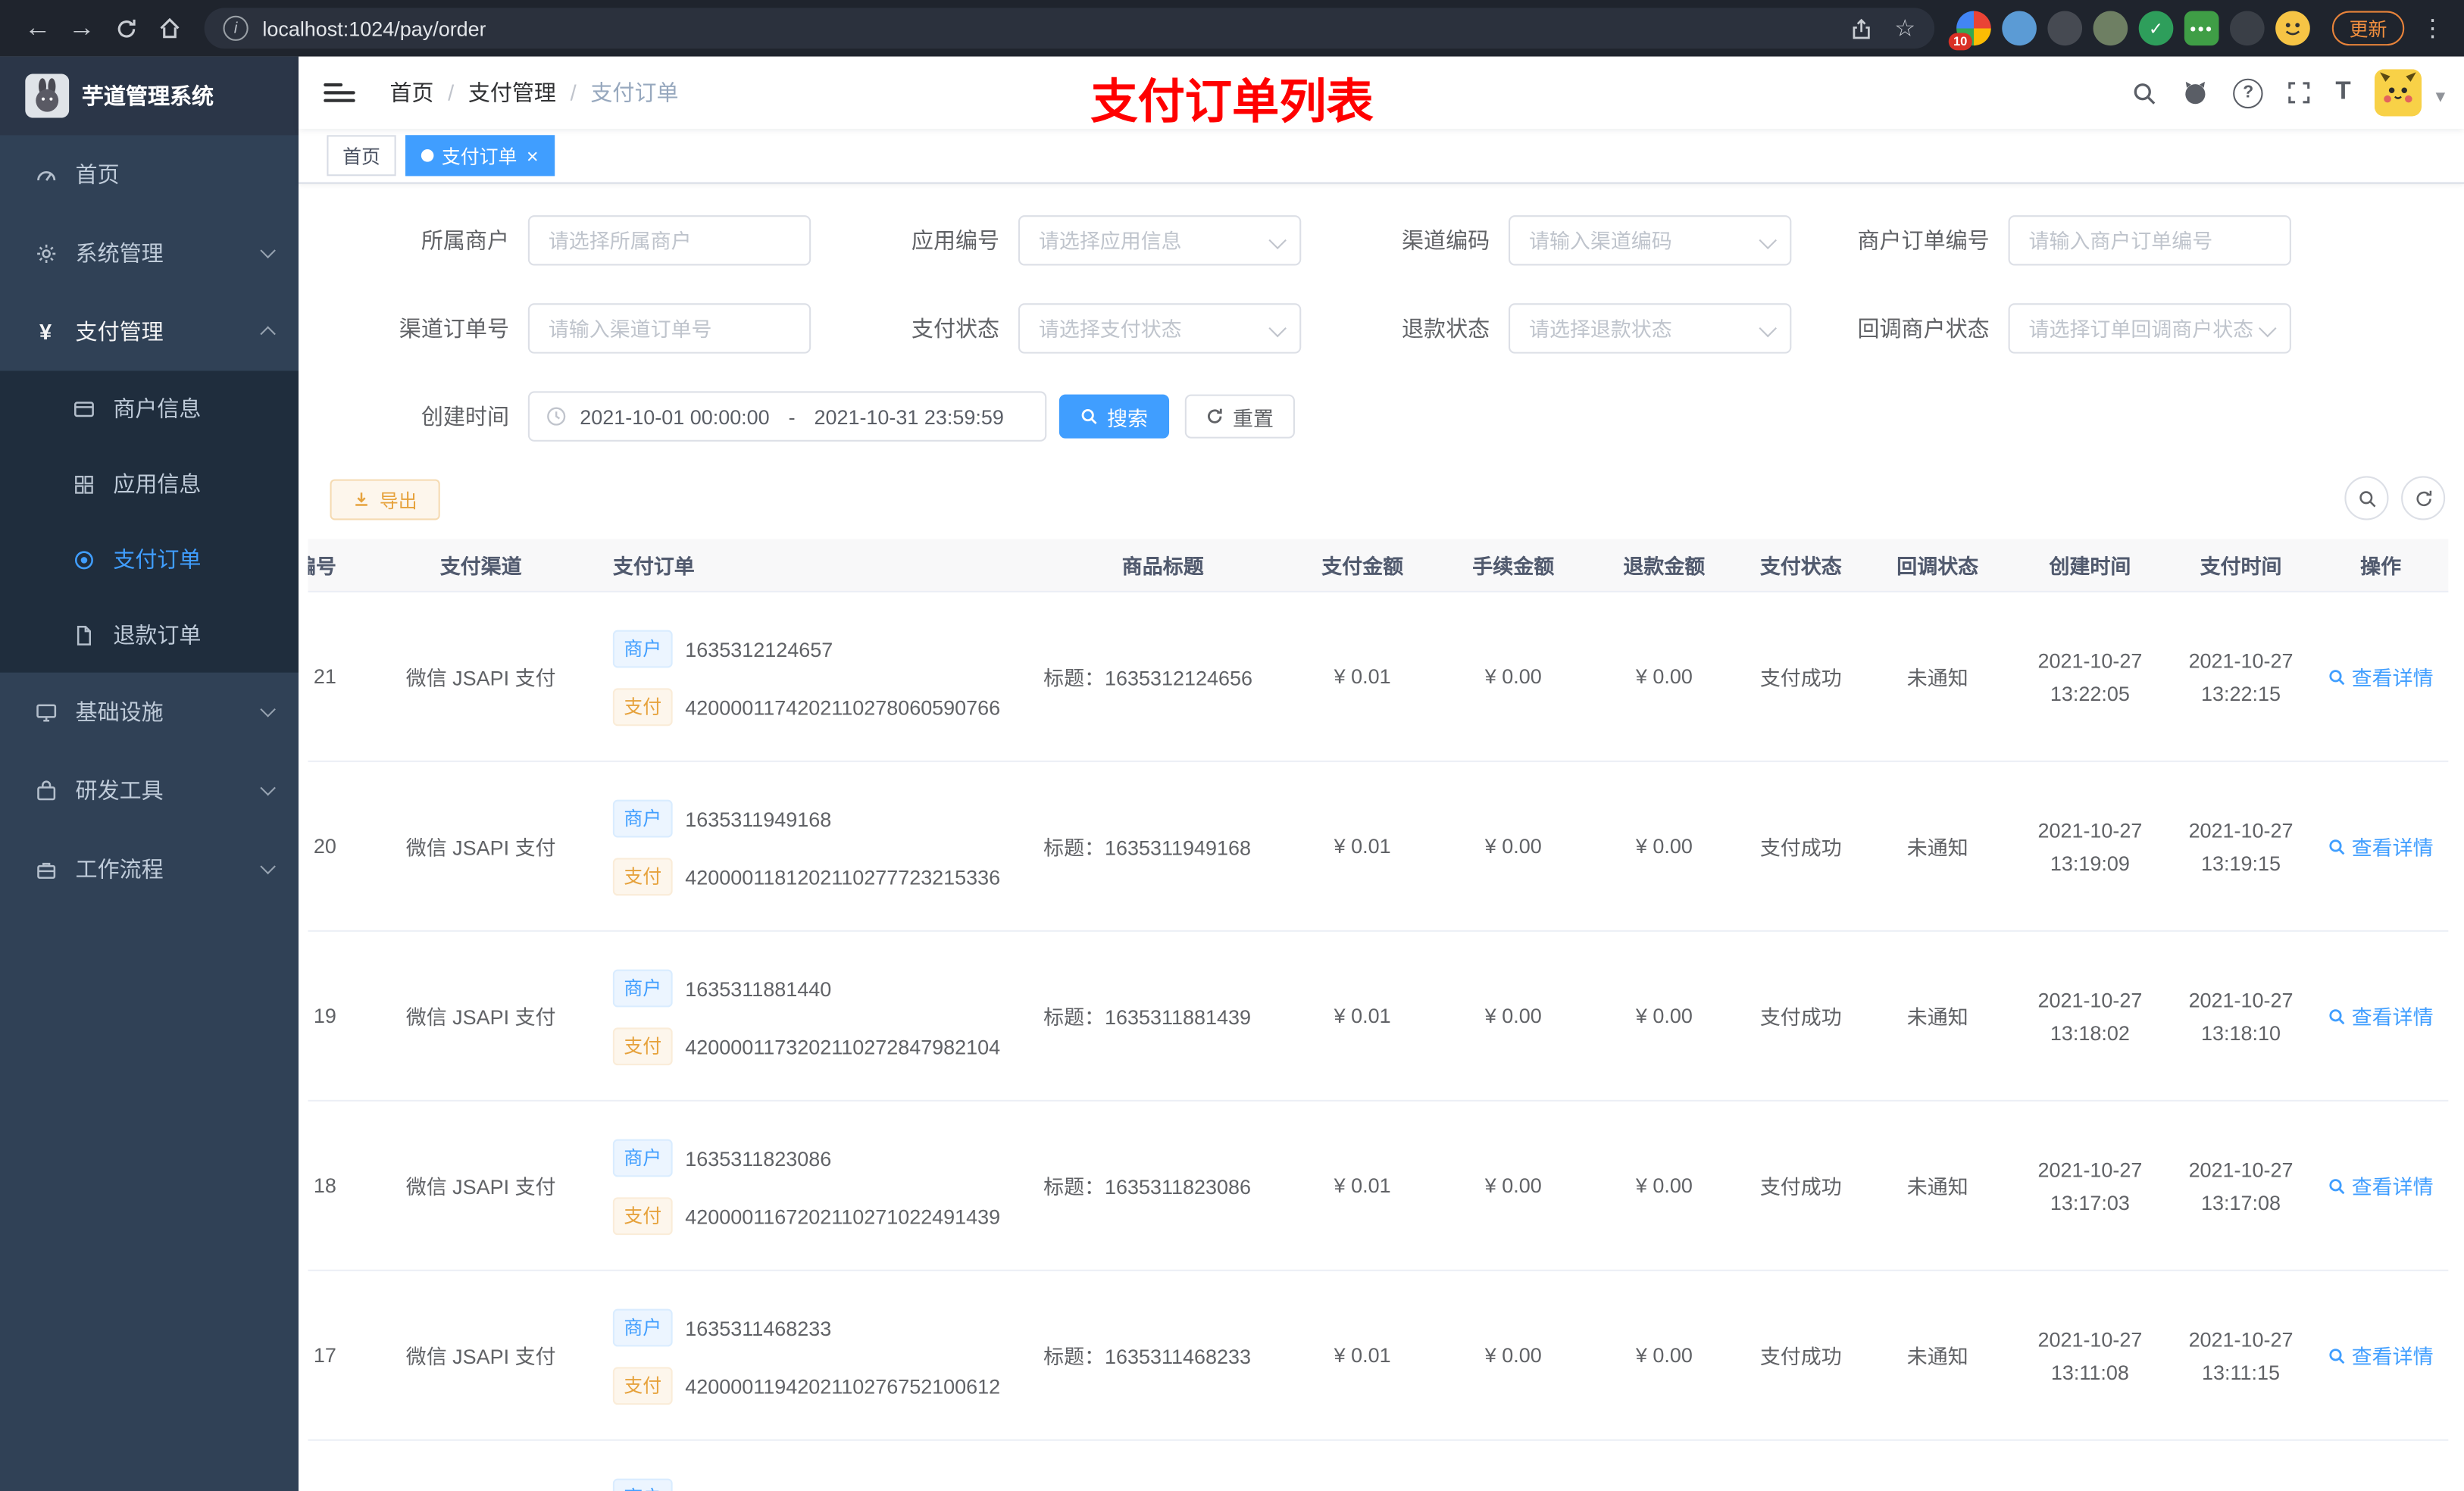  I want to click on app-id-select, so click(1160, 240).